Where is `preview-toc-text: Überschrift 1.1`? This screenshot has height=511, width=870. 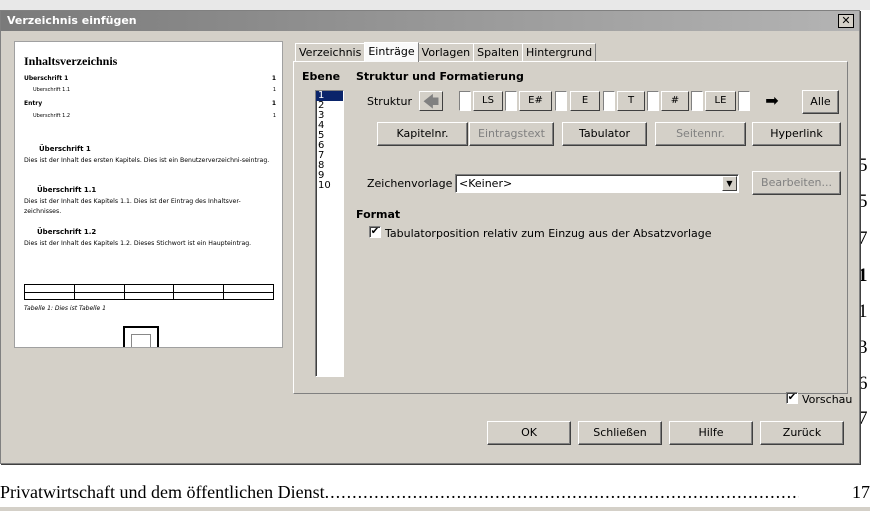 preview-toc-text: Überschrift 1.1 is located at coordinates (52, 90).